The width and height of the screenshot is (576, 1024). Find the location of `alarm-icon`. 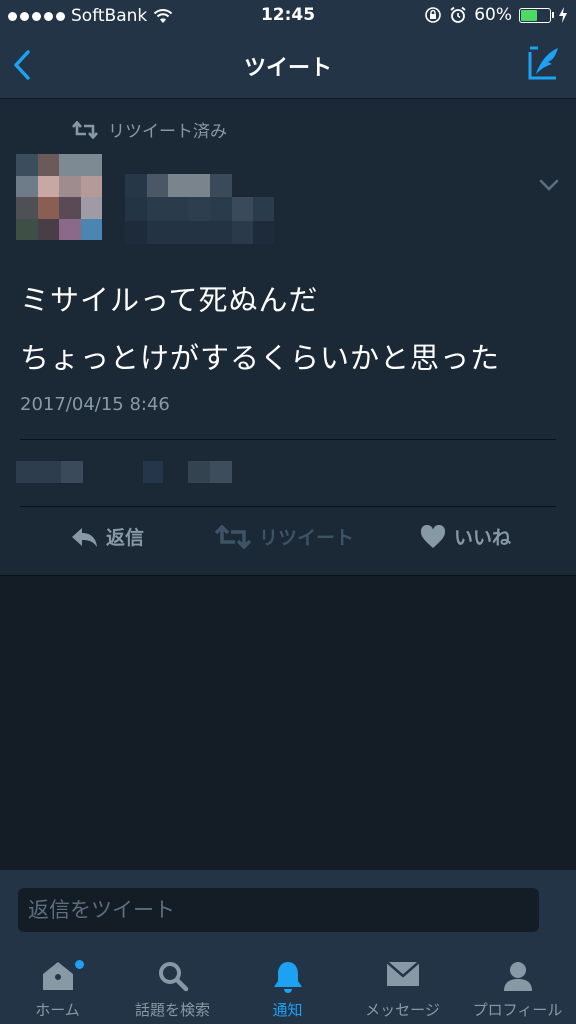

alarm-icon is located at coordinates (458, 14).